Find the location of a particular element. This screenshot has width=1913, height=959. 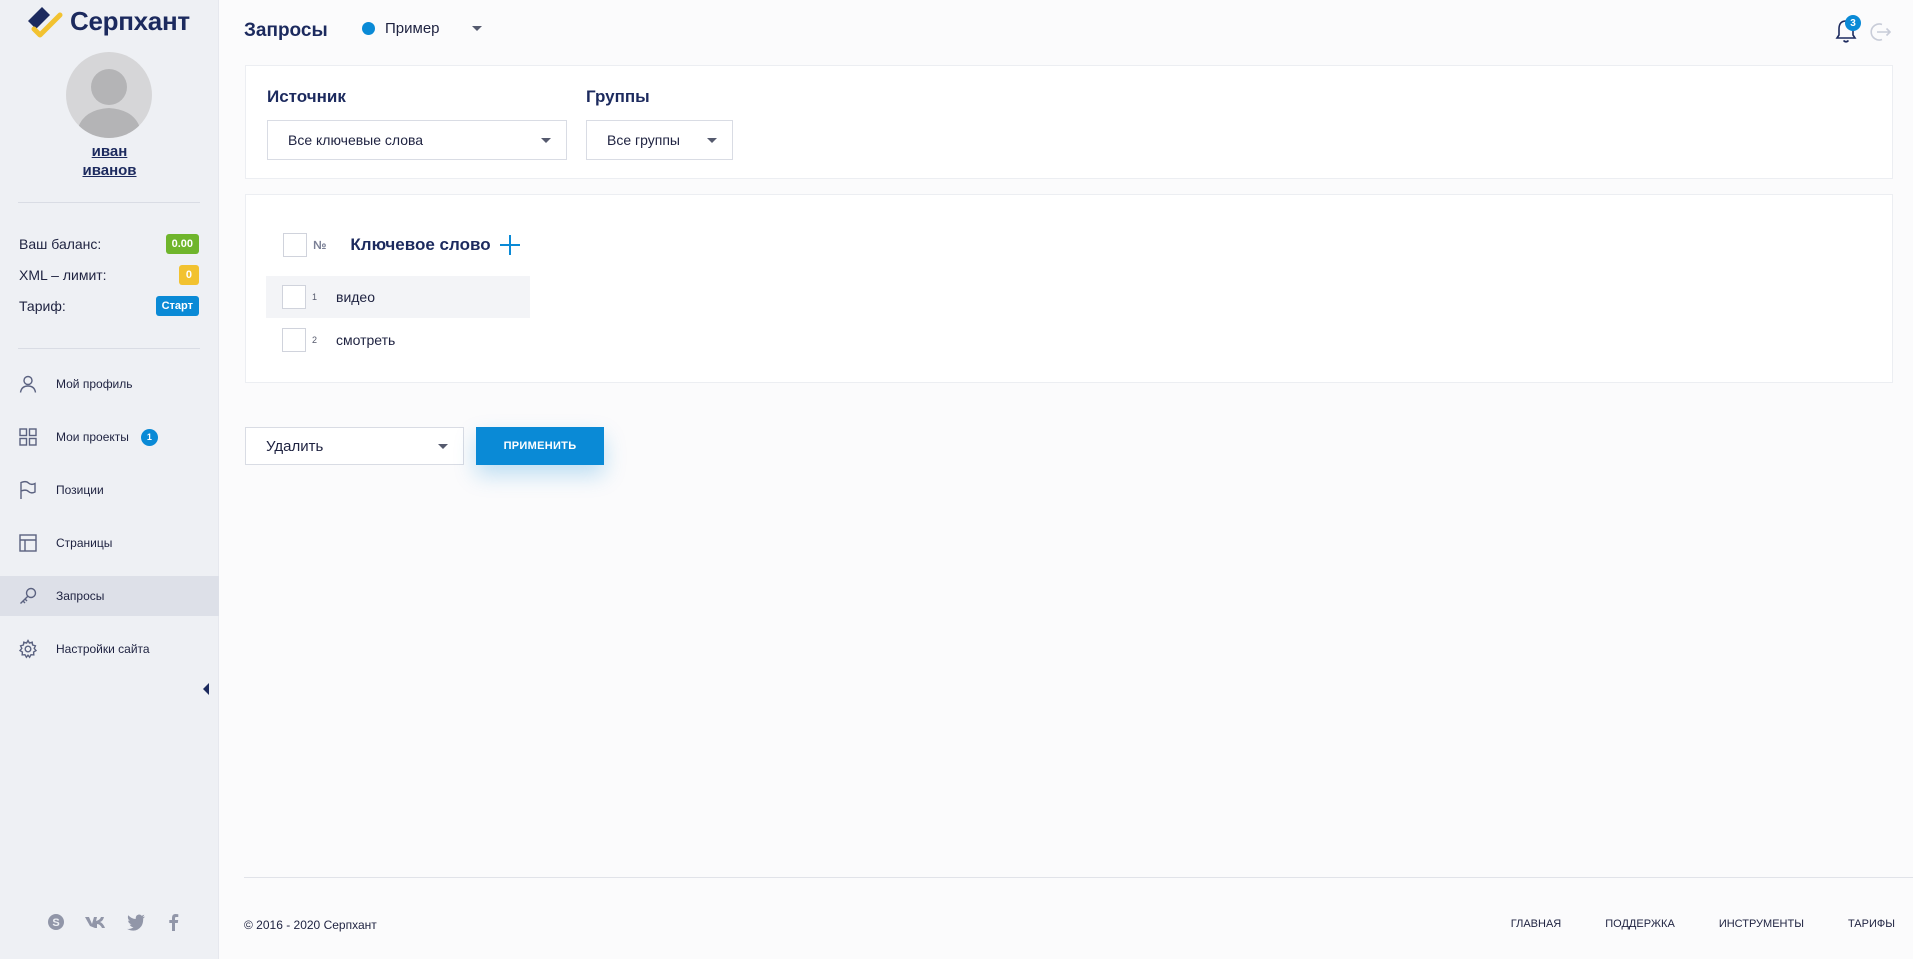

table-row: 2 смотреть is located at coordinates (398, 340).